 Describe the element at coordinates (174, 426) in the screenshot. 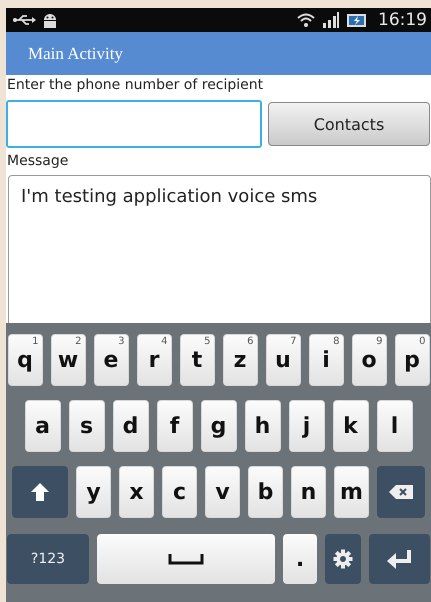

I see `letter-key: f` at that location.